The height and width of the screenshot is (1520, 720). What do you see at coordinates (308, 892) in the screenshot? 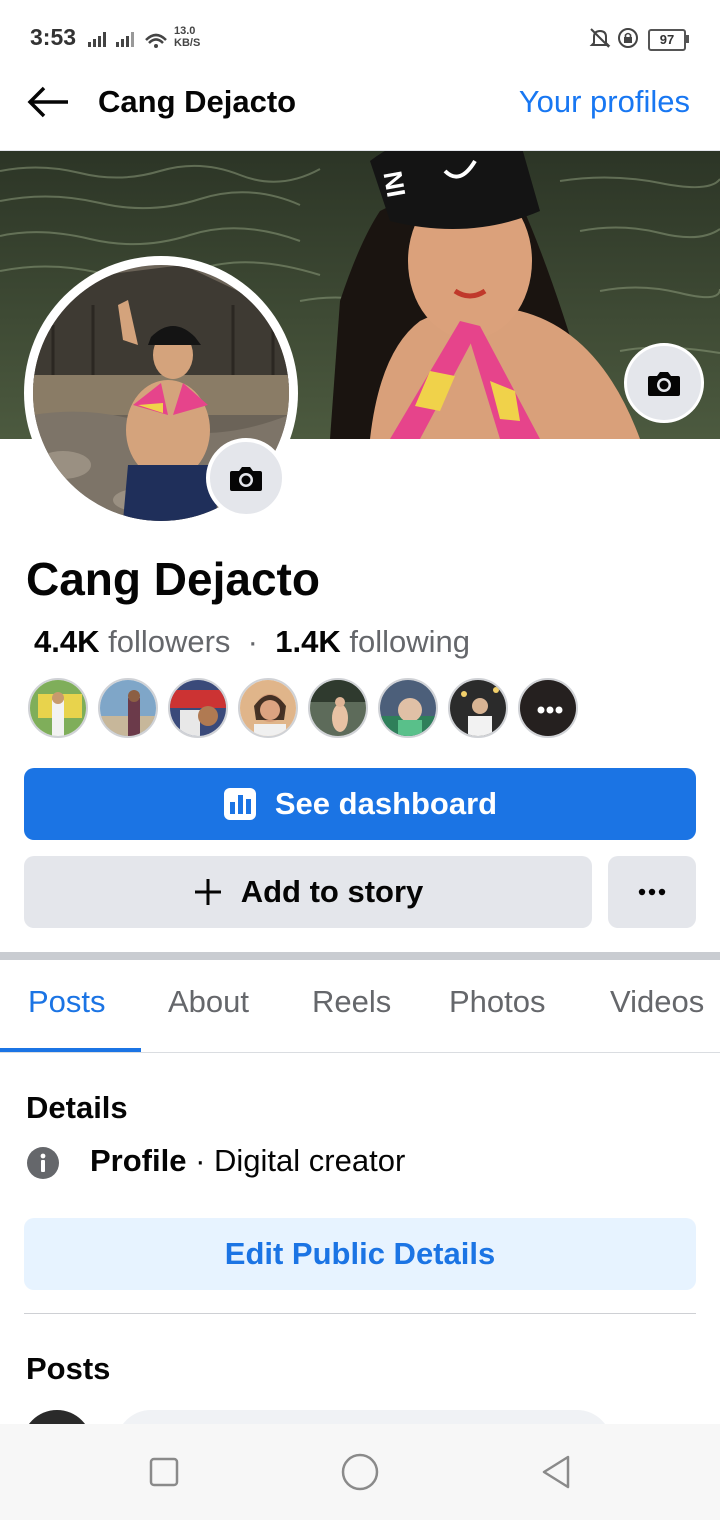
I see `add-to-story-button: Add to story` at bounding box center [308, 892].